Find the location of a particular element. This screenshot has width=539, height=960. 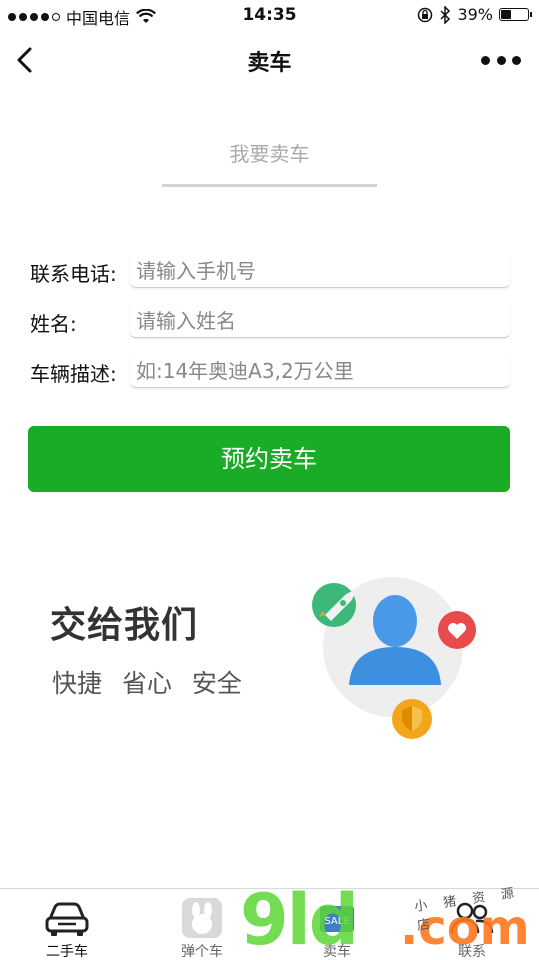

page-title: 卖车 is located at coordinates (269, 63).